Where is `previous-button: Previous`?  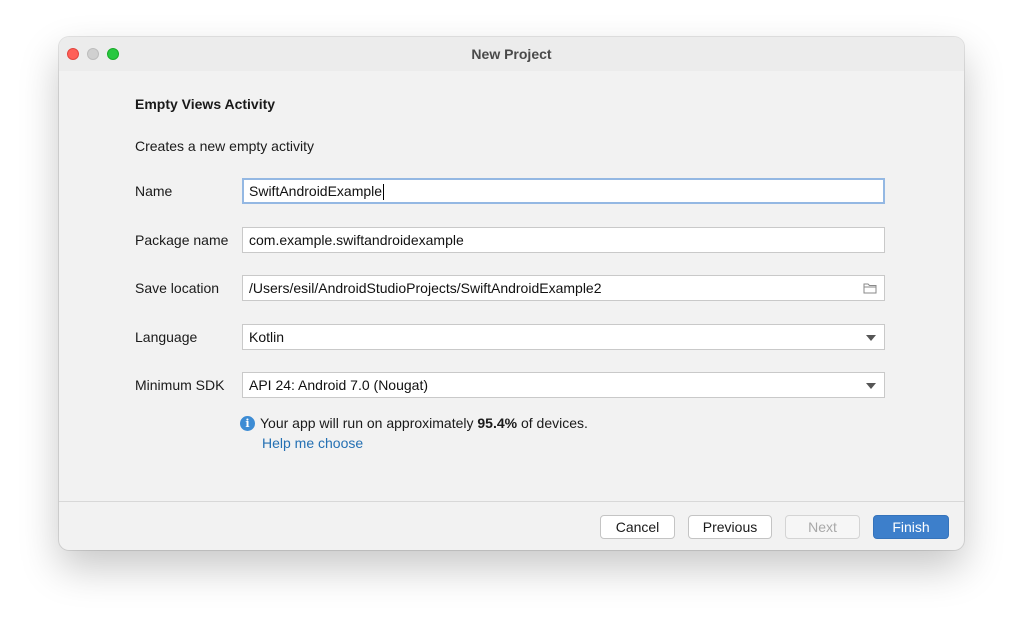 previous-button: Previous is located at coordinates (730, 527).